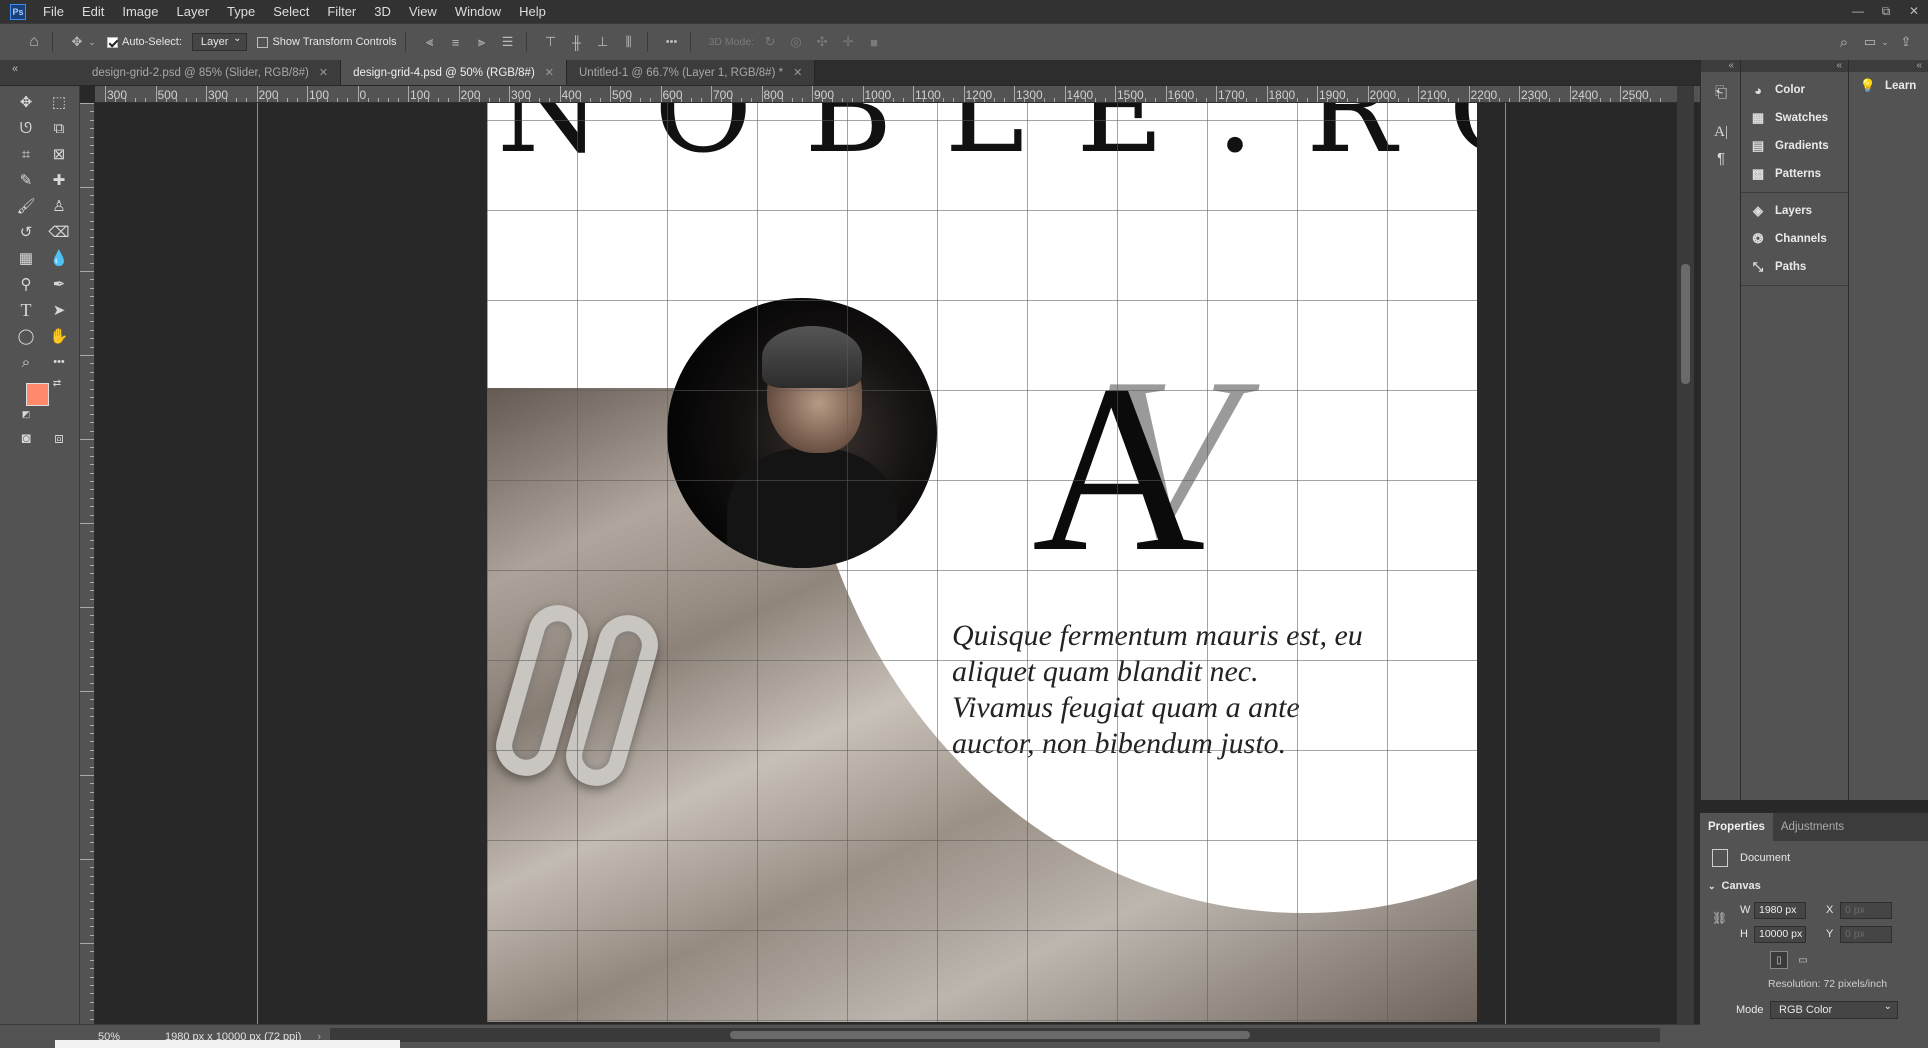 This screenshot has width=1928, height=1048. What do you see at coordinates (1719, 918) in the screenshot?
I see `link-dimensions-icon: ⛓` at bounding box center [1719, 918].